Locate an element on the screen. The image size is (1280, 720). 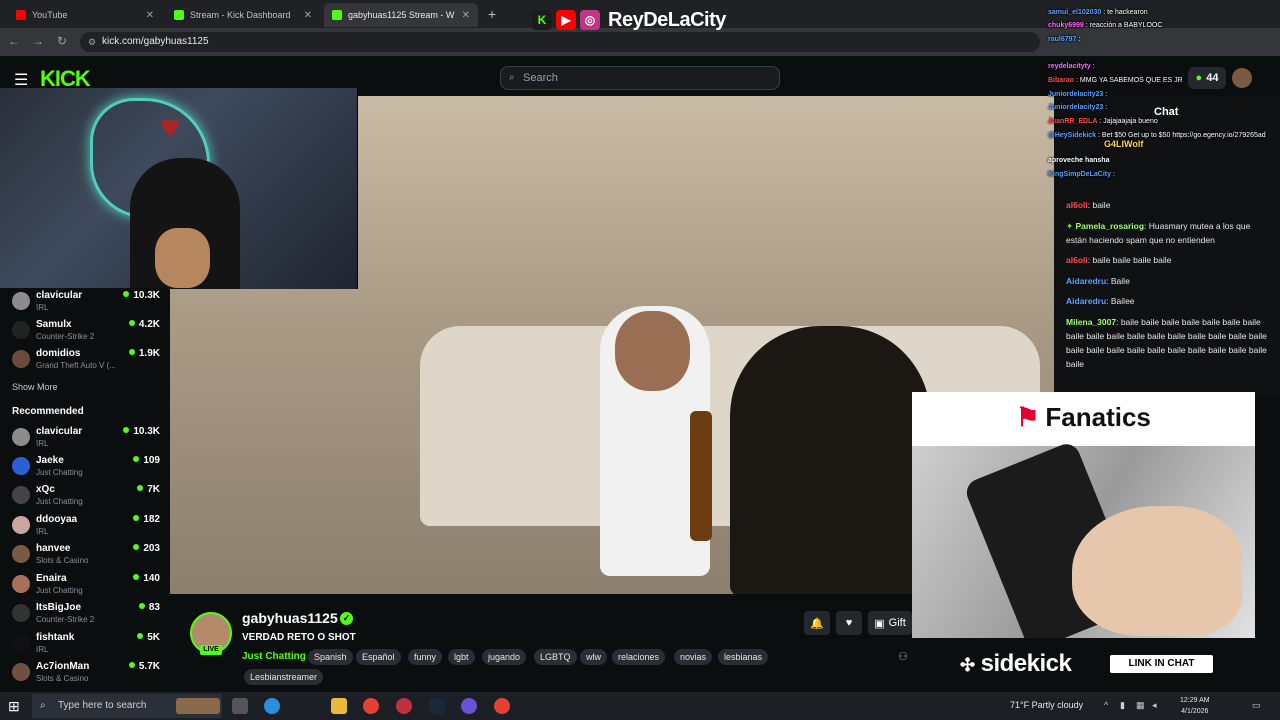
reload-icon: ↻ is located at coordinates (62, 41).